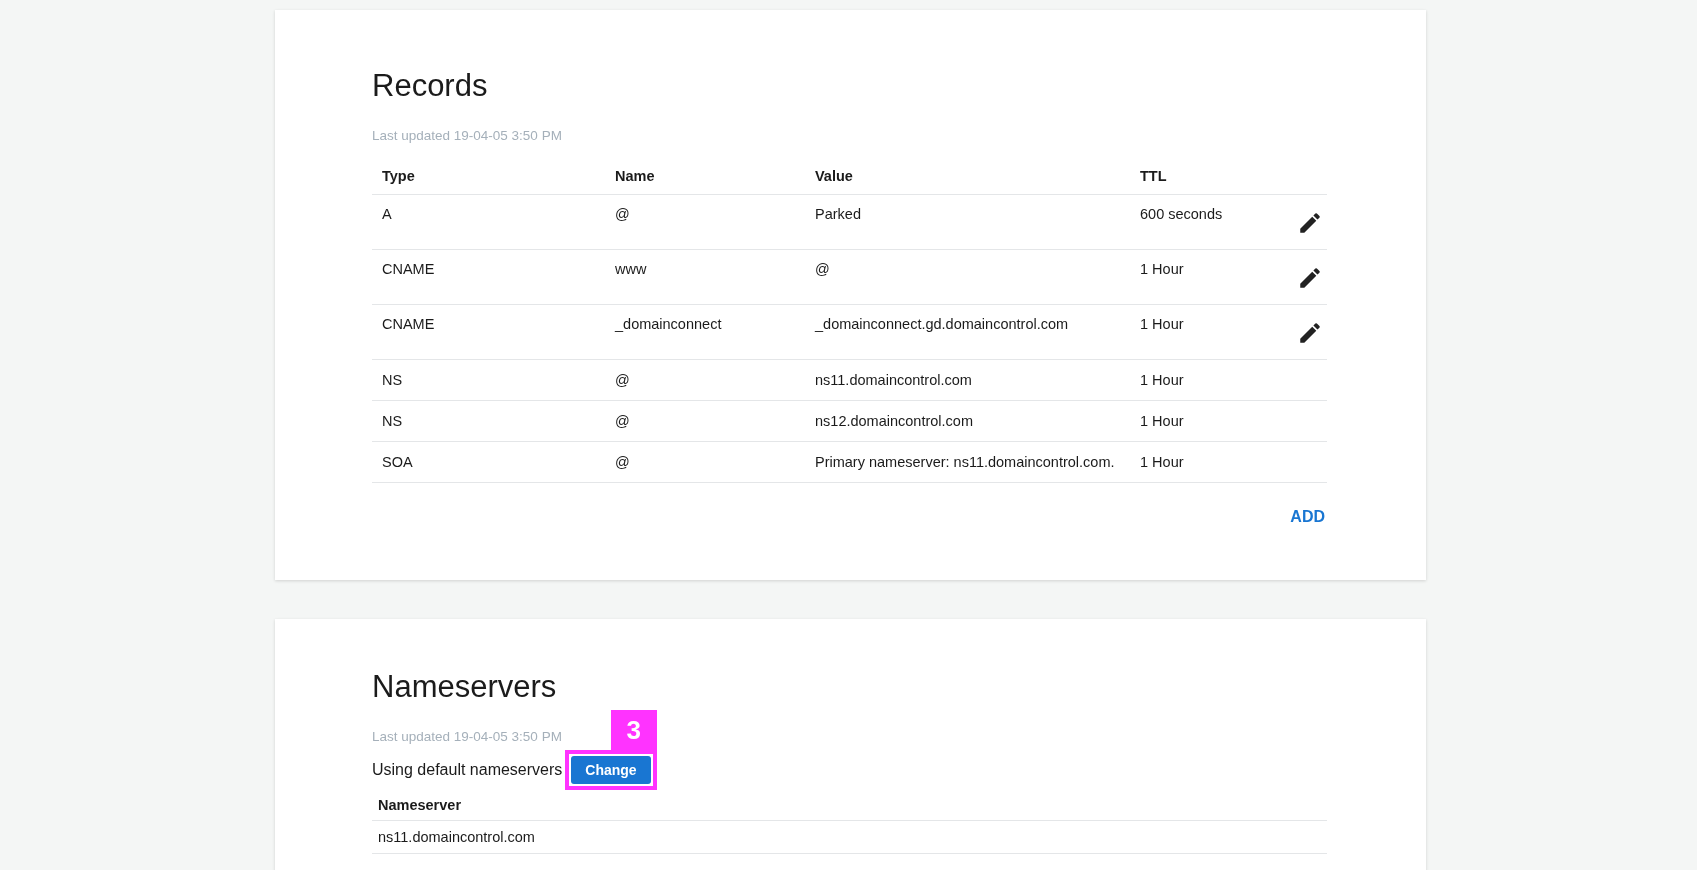 This screenshot has height=870, width=1697. What do you see at coordinates (430, 86) in the screenshot?
I see `section-title: Records` at bounding box center [430, 86].